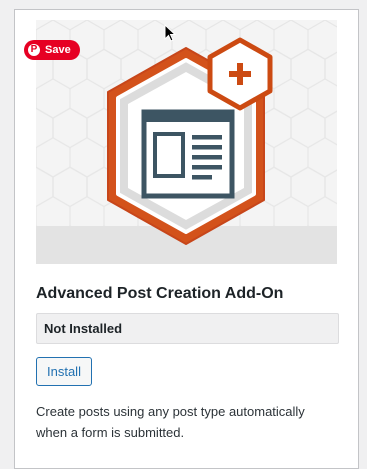  Describe the element at coordinates (187, 328) in the screenshot. I see `addon-status: Not Installed` at that location.